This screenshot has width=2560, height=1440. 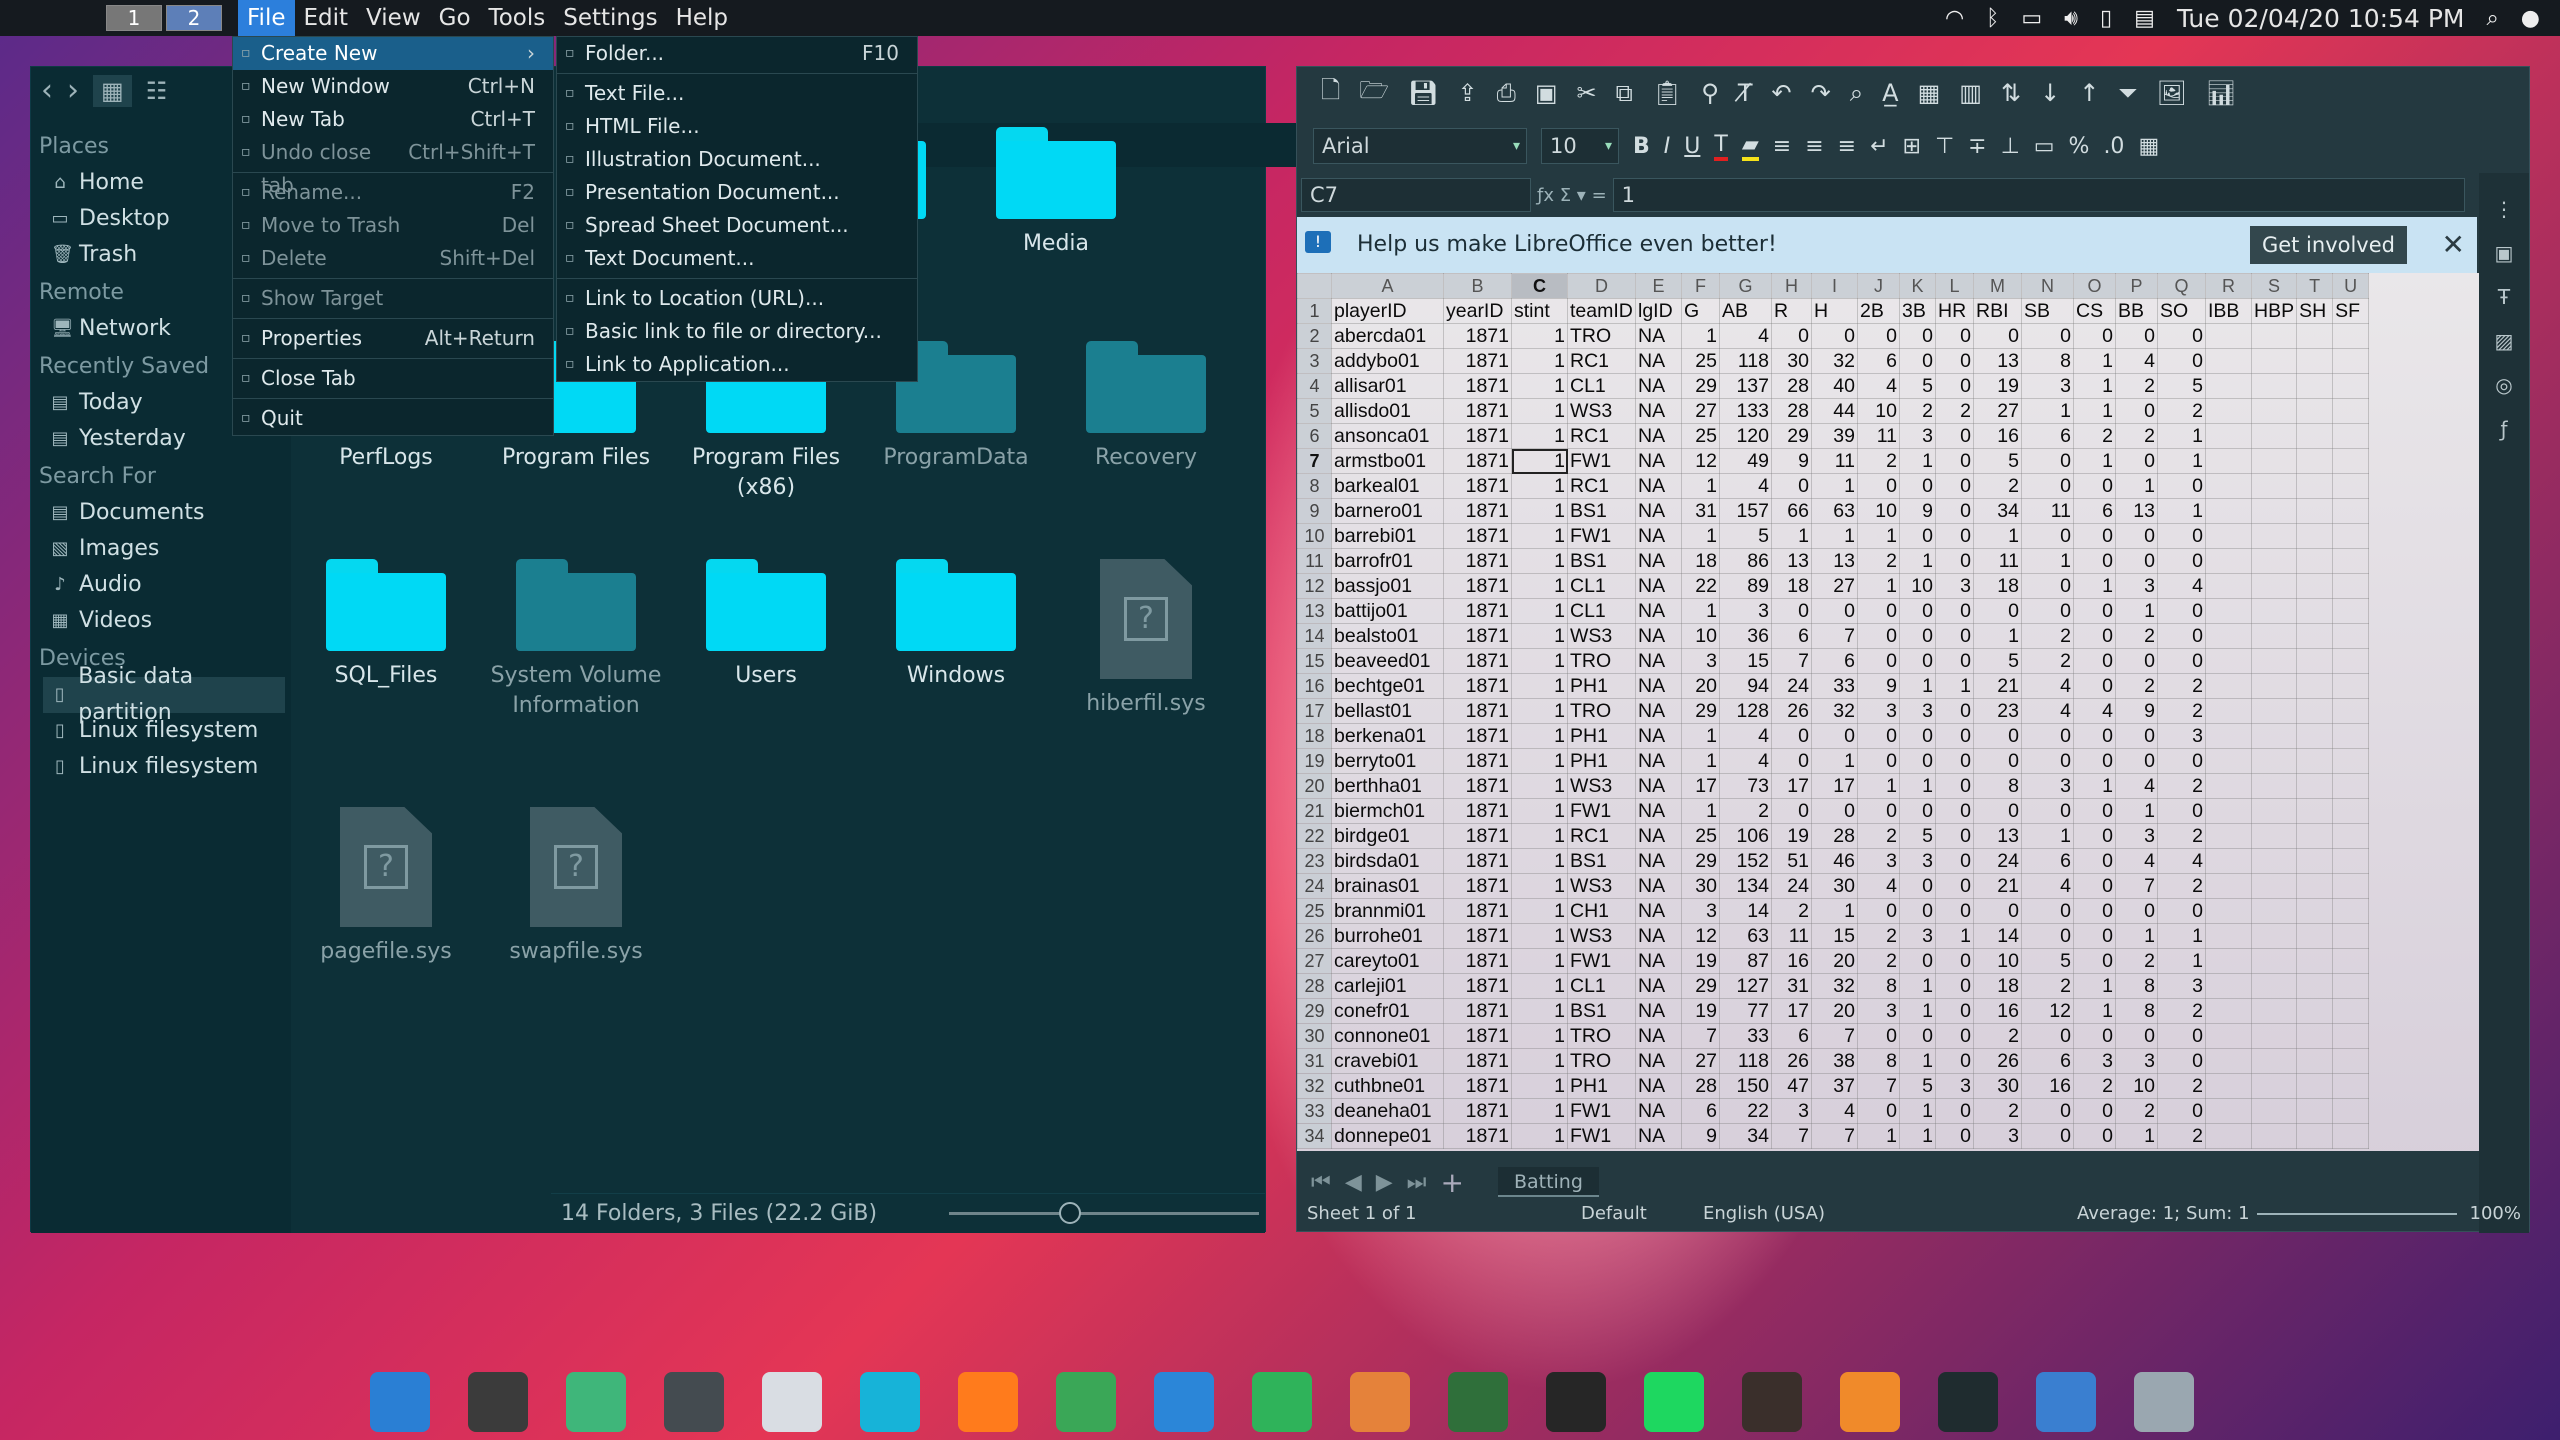 What do you see at coordinates (1387, 1111) in the screenshot?
I see `cell: deaneha01` at bounding box center [1387, 1111].